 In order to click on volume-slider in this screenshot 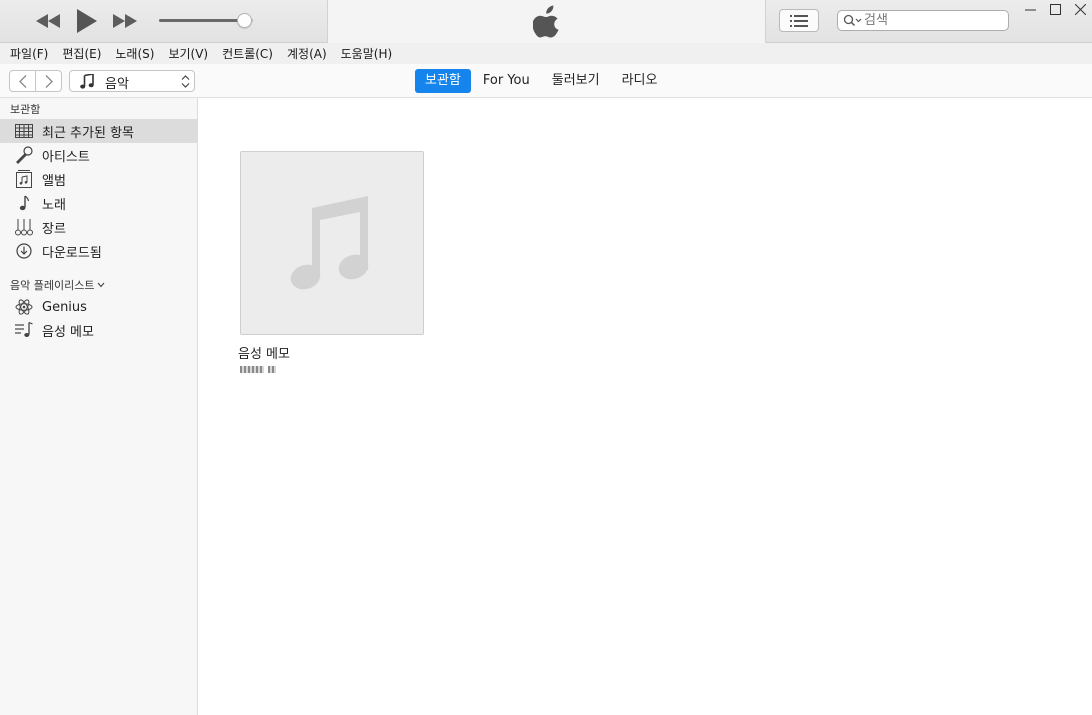, I will do `click(209, 20)`.